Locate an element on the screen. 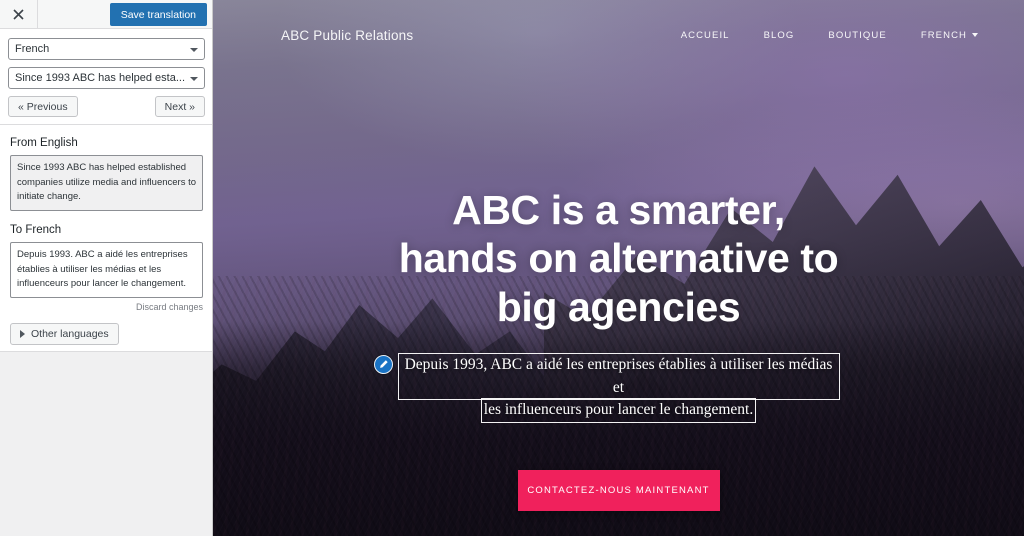 The height and width of the screenshot is (536, 1024). next-button: Next » is located at coordinates (179, 106).